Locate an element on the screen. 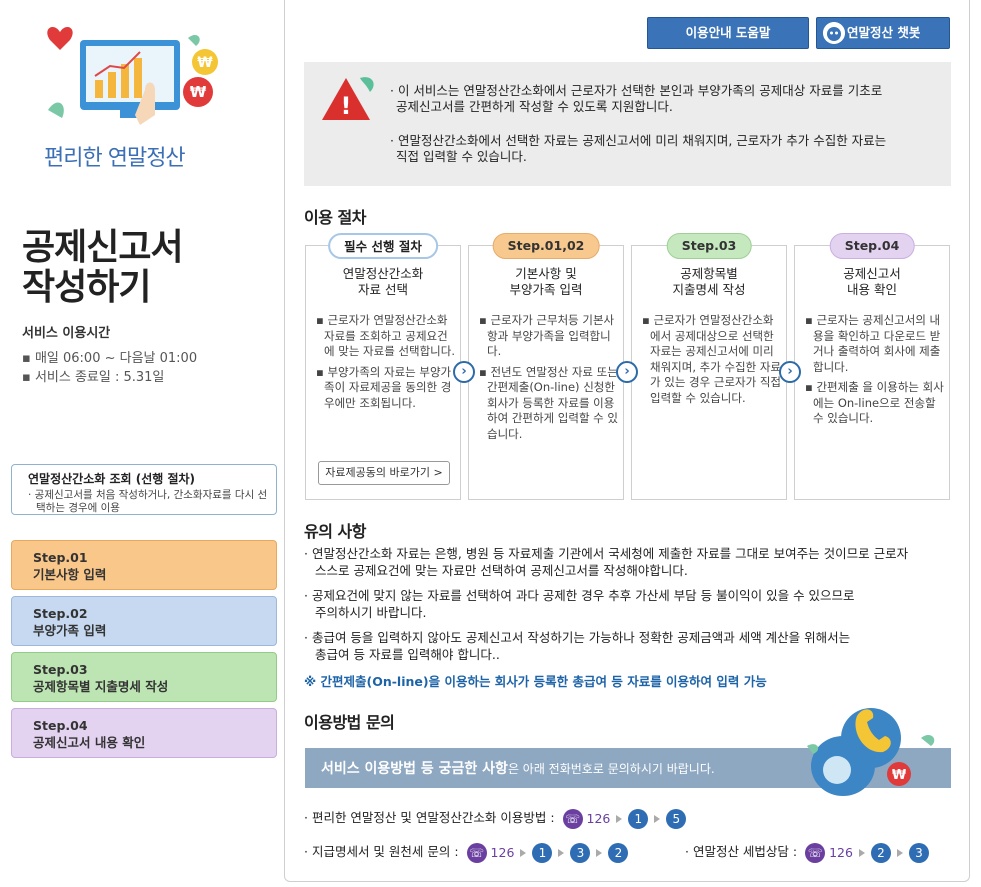 Image resolution: width=981 pixels, height=887 pixels. phone-inquiry-illustration: ₩ is located at coordinates (871, 752).